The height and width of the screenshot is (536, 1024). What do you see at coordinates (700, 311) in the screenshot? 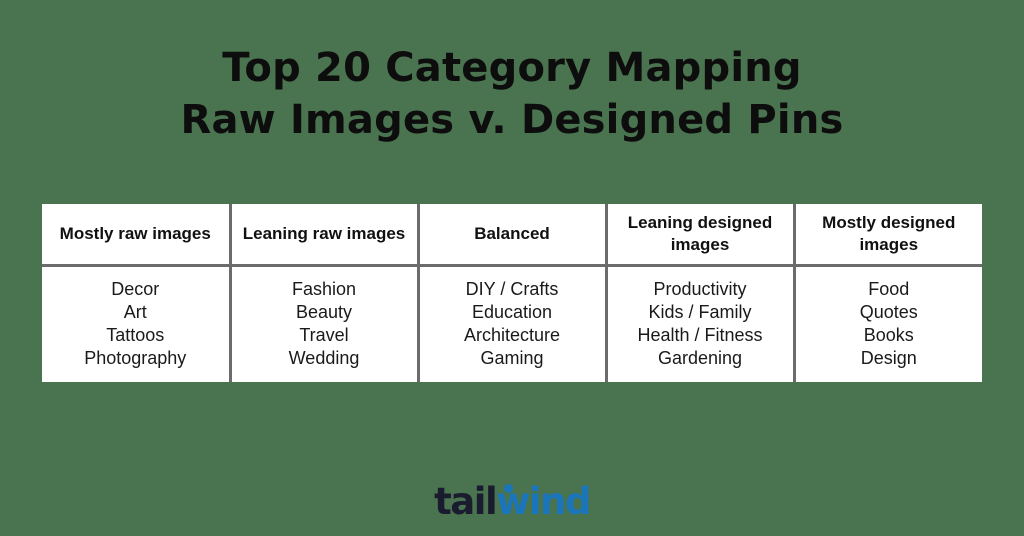
I see `list-item: Kids / Family` at bounding box center [700, 311].